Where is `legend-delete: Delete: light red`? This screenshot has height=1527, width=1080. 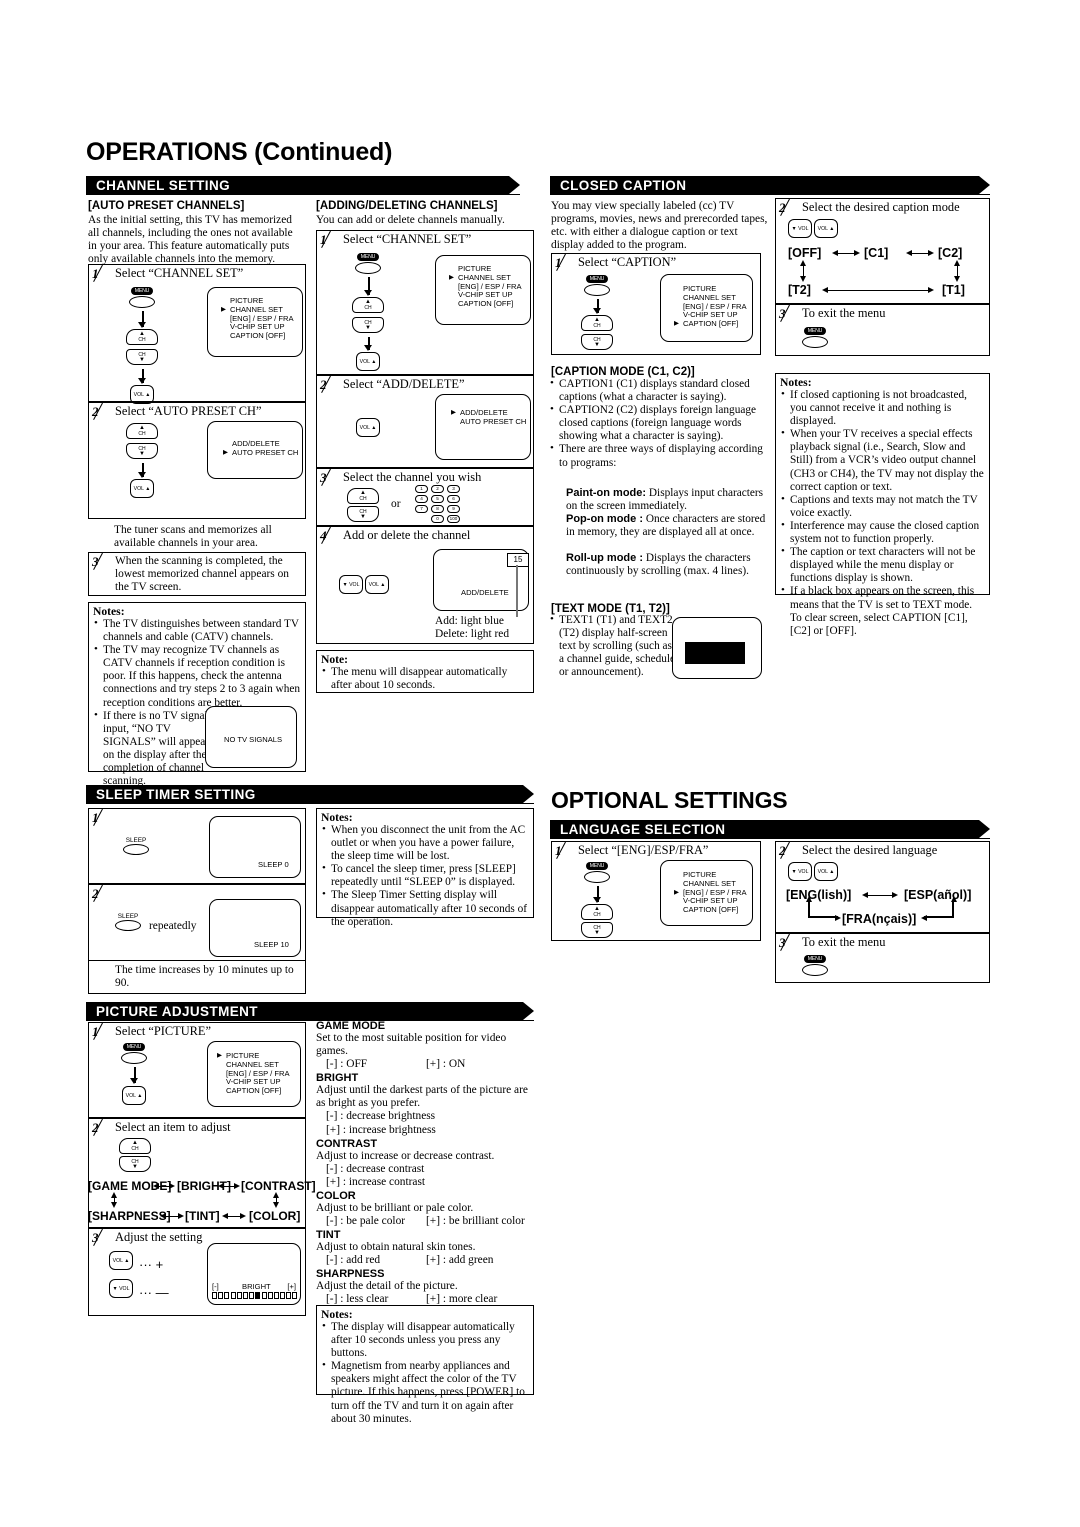
legend-delete: Delete: light red is located at coordinates (472, 634).